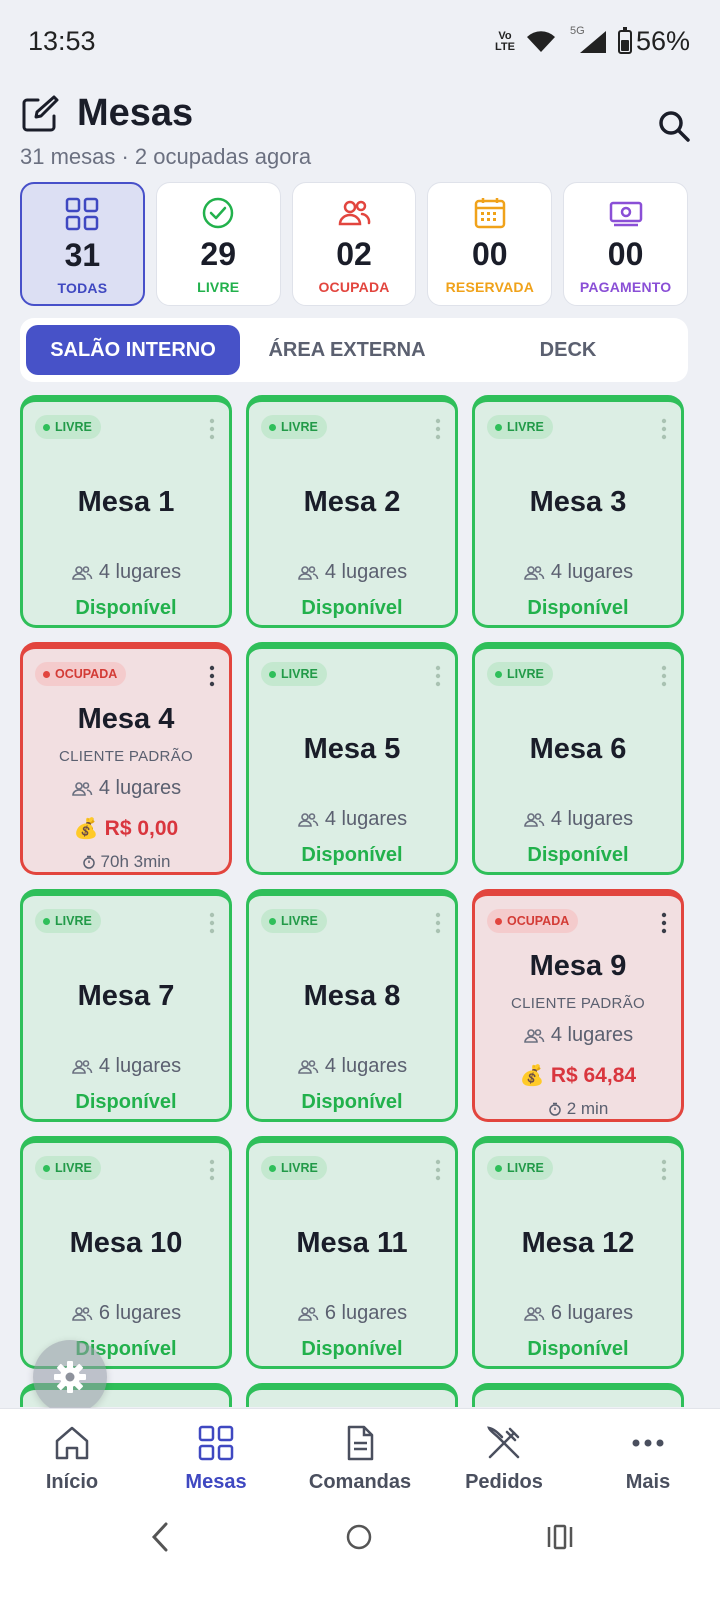 This screenshot has width=720, height=1600. Describe the element at coordinates (218, 287) in the screenshot. I see `stat-label: LIVRE` at that location.